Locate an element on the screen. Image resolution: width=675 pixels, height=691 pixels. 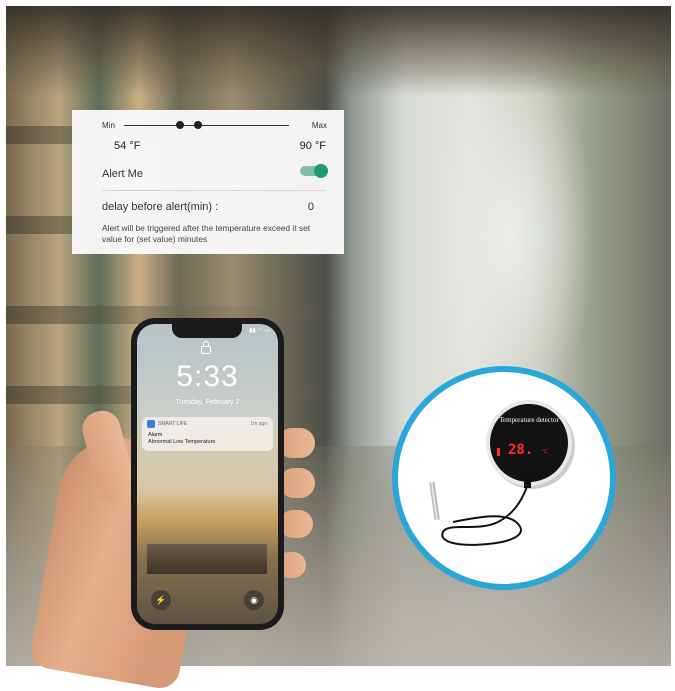
lock-date: Tuesday, February 2 is located at coordinates (207, 402).